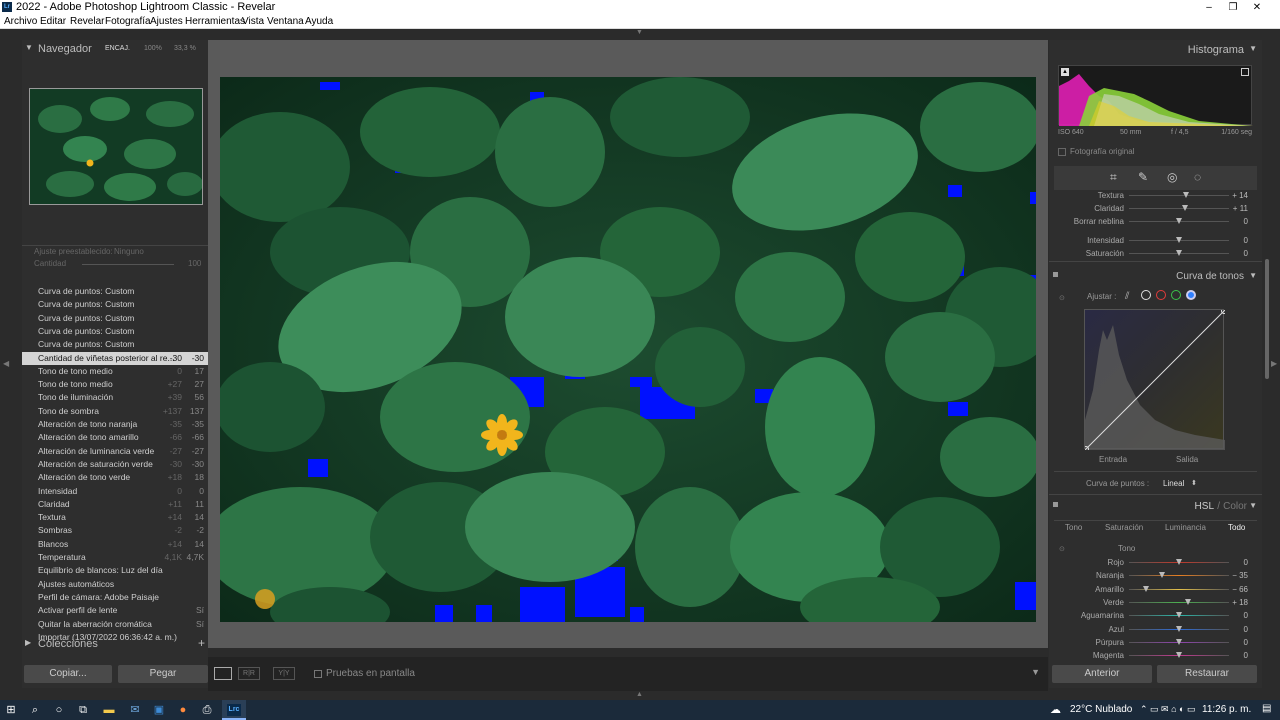  I want to click on tab-tono: Tono, so click(1073, 527).